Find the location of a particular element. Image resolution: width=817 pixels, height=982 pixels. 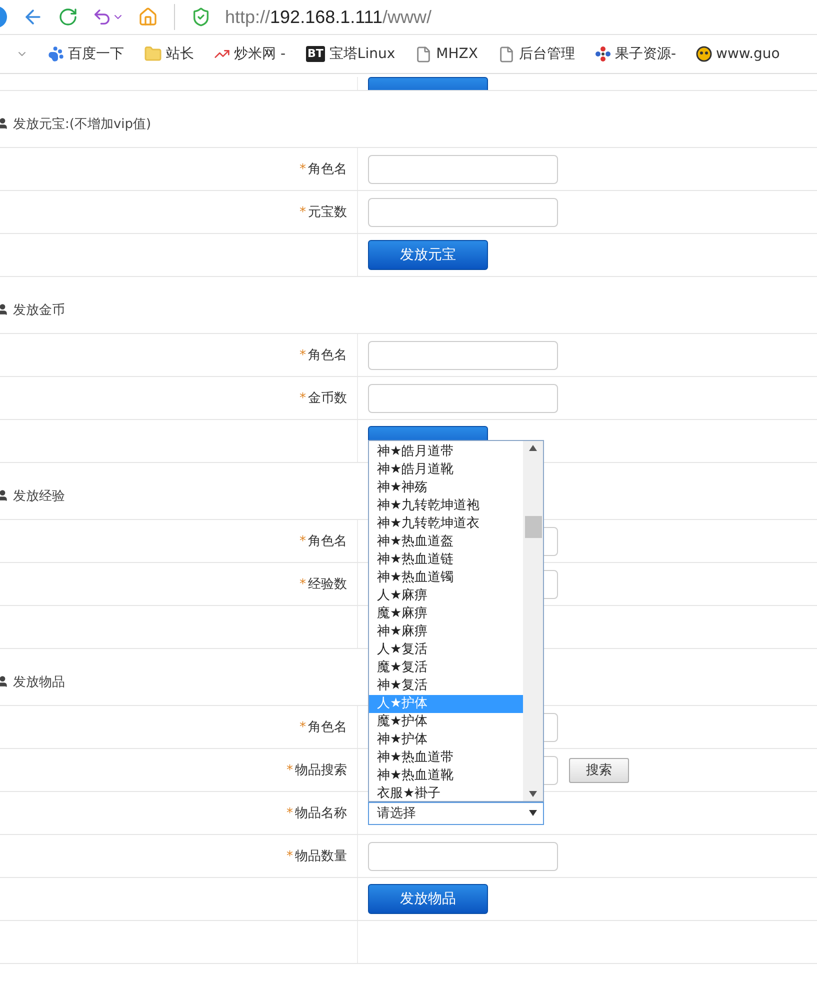

section-title: 发放金币 is located at coordinates (39, 311).